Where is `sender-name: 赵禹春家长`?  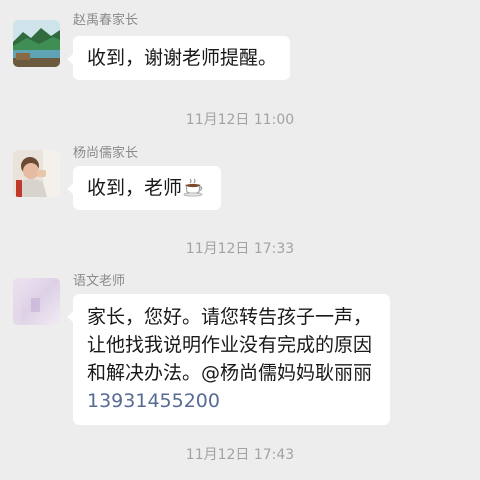 sender-name: 赵禹春家长 is located at coordinates (106, 20).